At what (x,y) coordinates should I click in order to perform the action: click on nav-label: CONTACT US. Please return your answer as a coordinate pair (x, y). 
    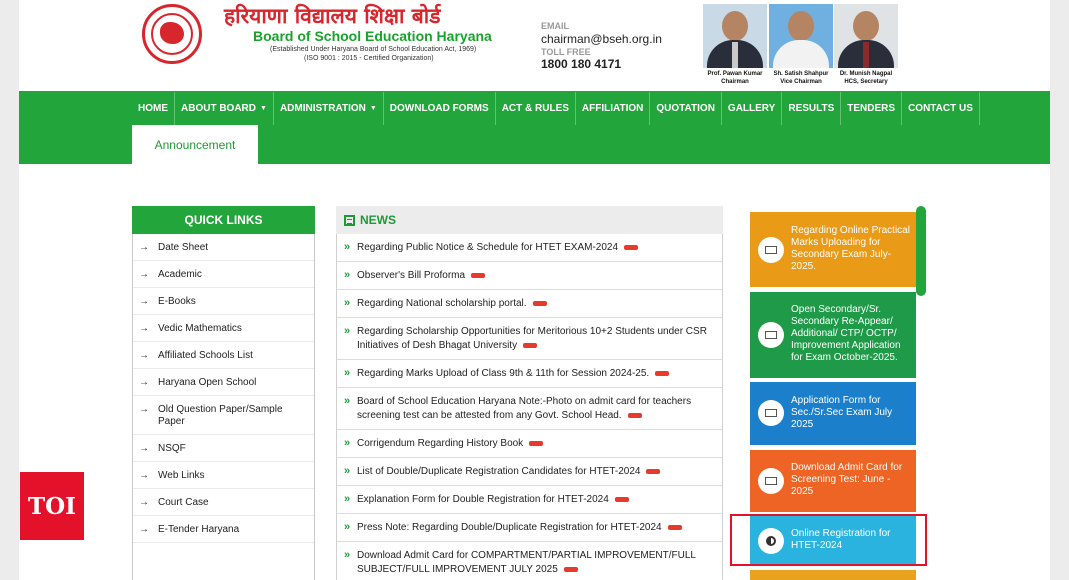
    Looking at the image, I should click on (940, 108).